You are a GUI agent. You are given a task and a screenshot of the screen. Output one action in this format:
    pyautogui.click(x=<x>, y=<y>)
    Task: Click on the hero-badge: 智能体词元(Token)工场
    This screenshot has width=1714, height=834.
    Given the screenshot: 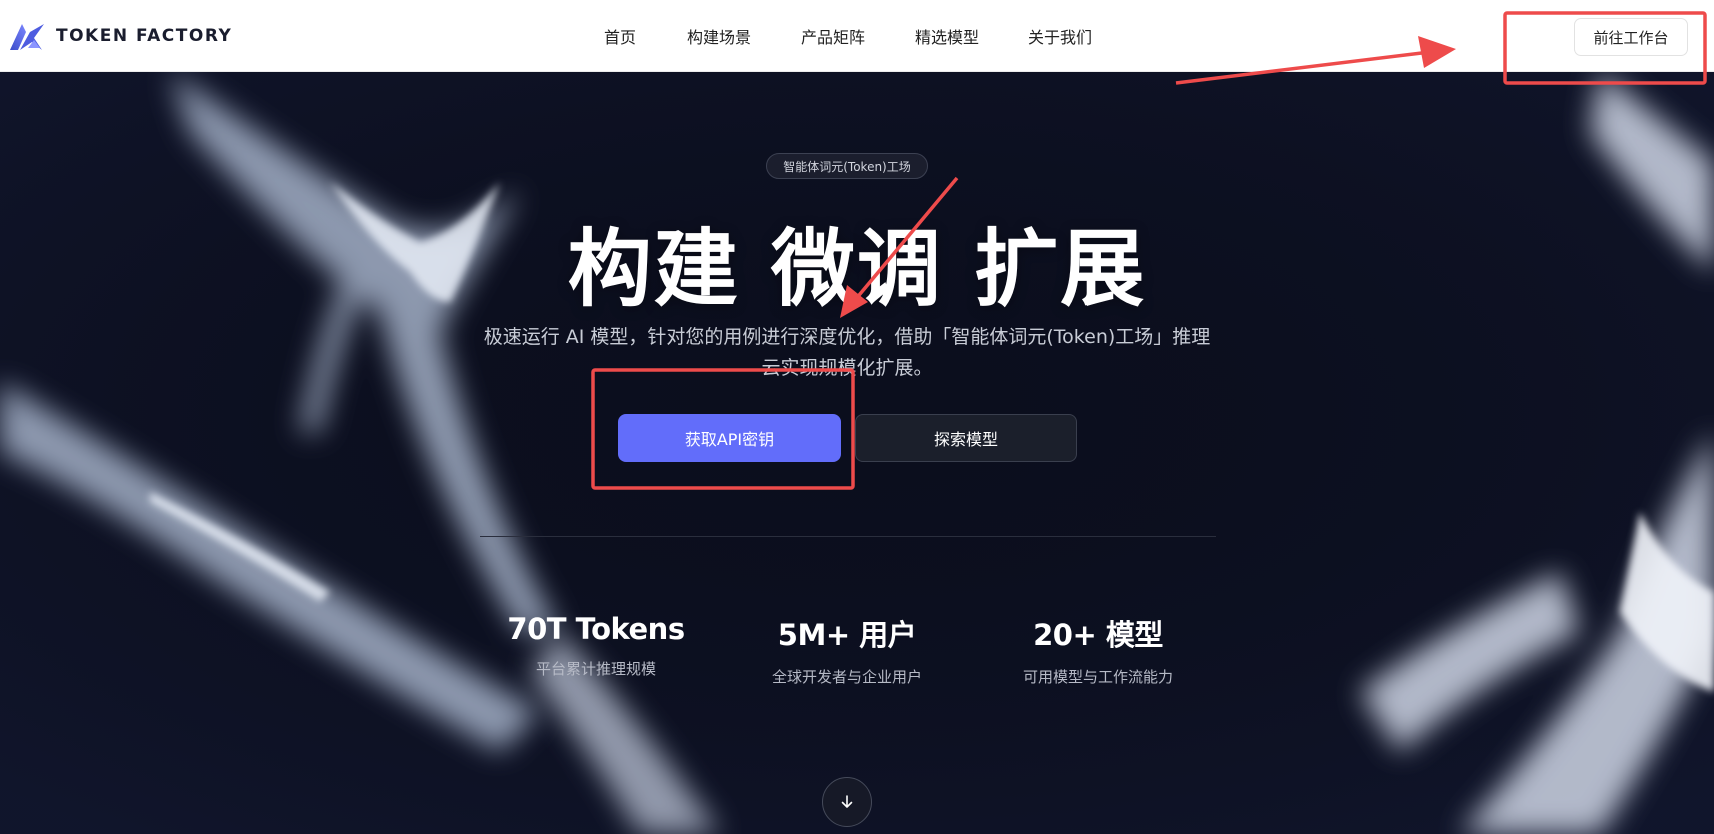 What is the action you would take?
    pyautogui.click(x=847, y=166)
    